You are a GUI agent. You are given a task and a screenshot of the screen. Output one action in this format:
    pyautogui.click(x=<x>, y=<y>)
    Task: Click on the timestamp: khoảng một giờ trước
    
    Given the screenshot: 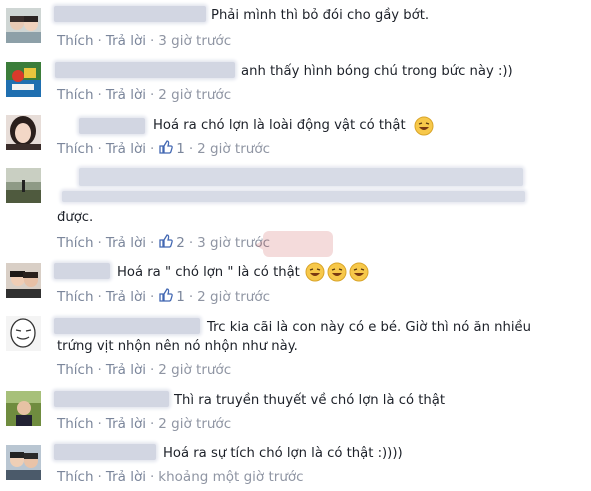 What is the action you would take?
    pyautogui.click(x=230, y=477)
    